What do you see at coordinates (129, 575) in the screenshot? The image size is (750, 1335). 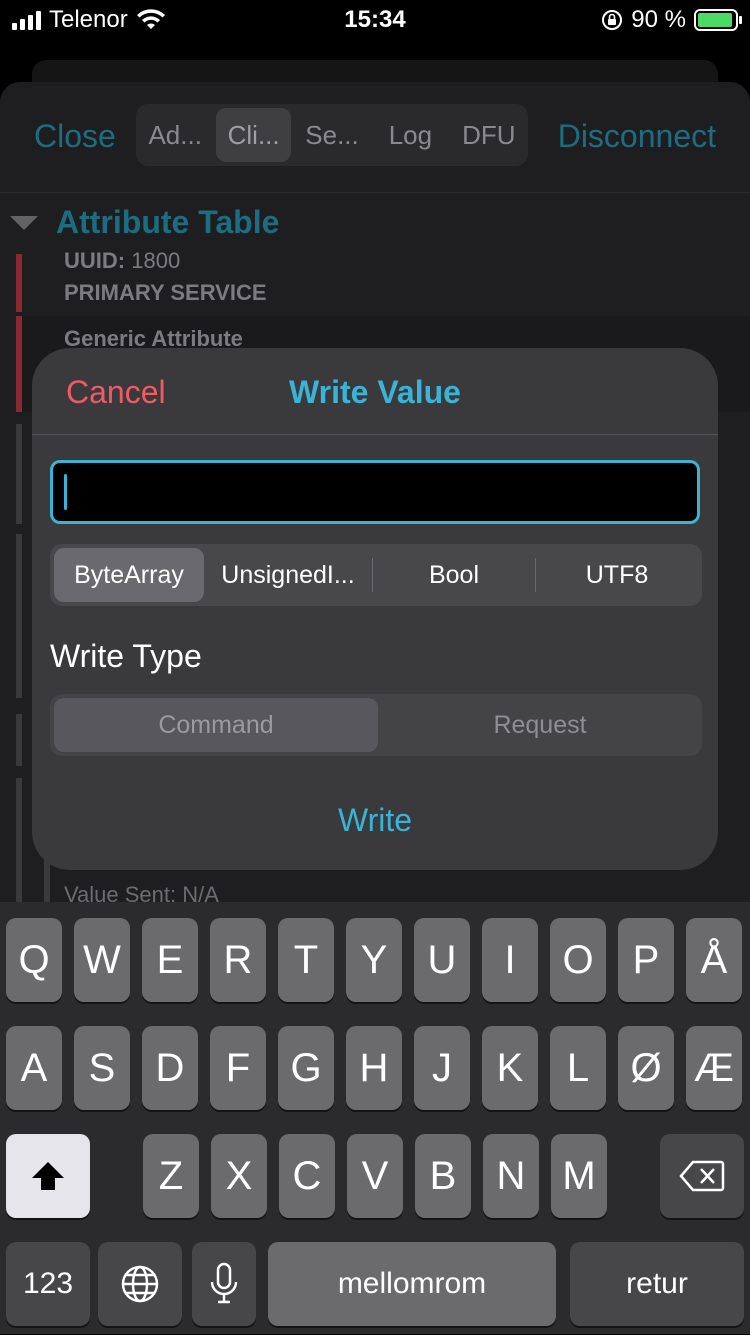 I see `format-bytearray: ByteArray` at bounding box center [129, 575].